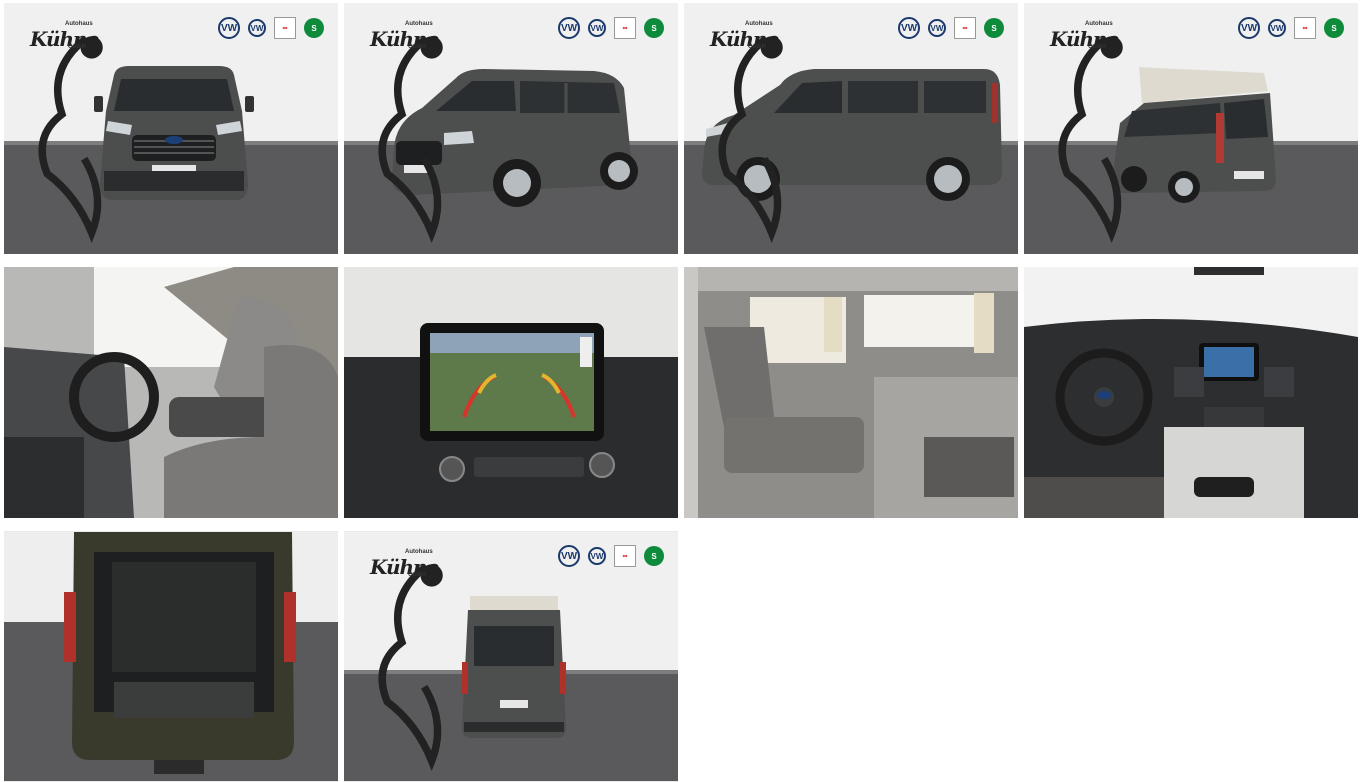  I want to click on gallery-thumbnail-dashboard, so click(1191, 392).